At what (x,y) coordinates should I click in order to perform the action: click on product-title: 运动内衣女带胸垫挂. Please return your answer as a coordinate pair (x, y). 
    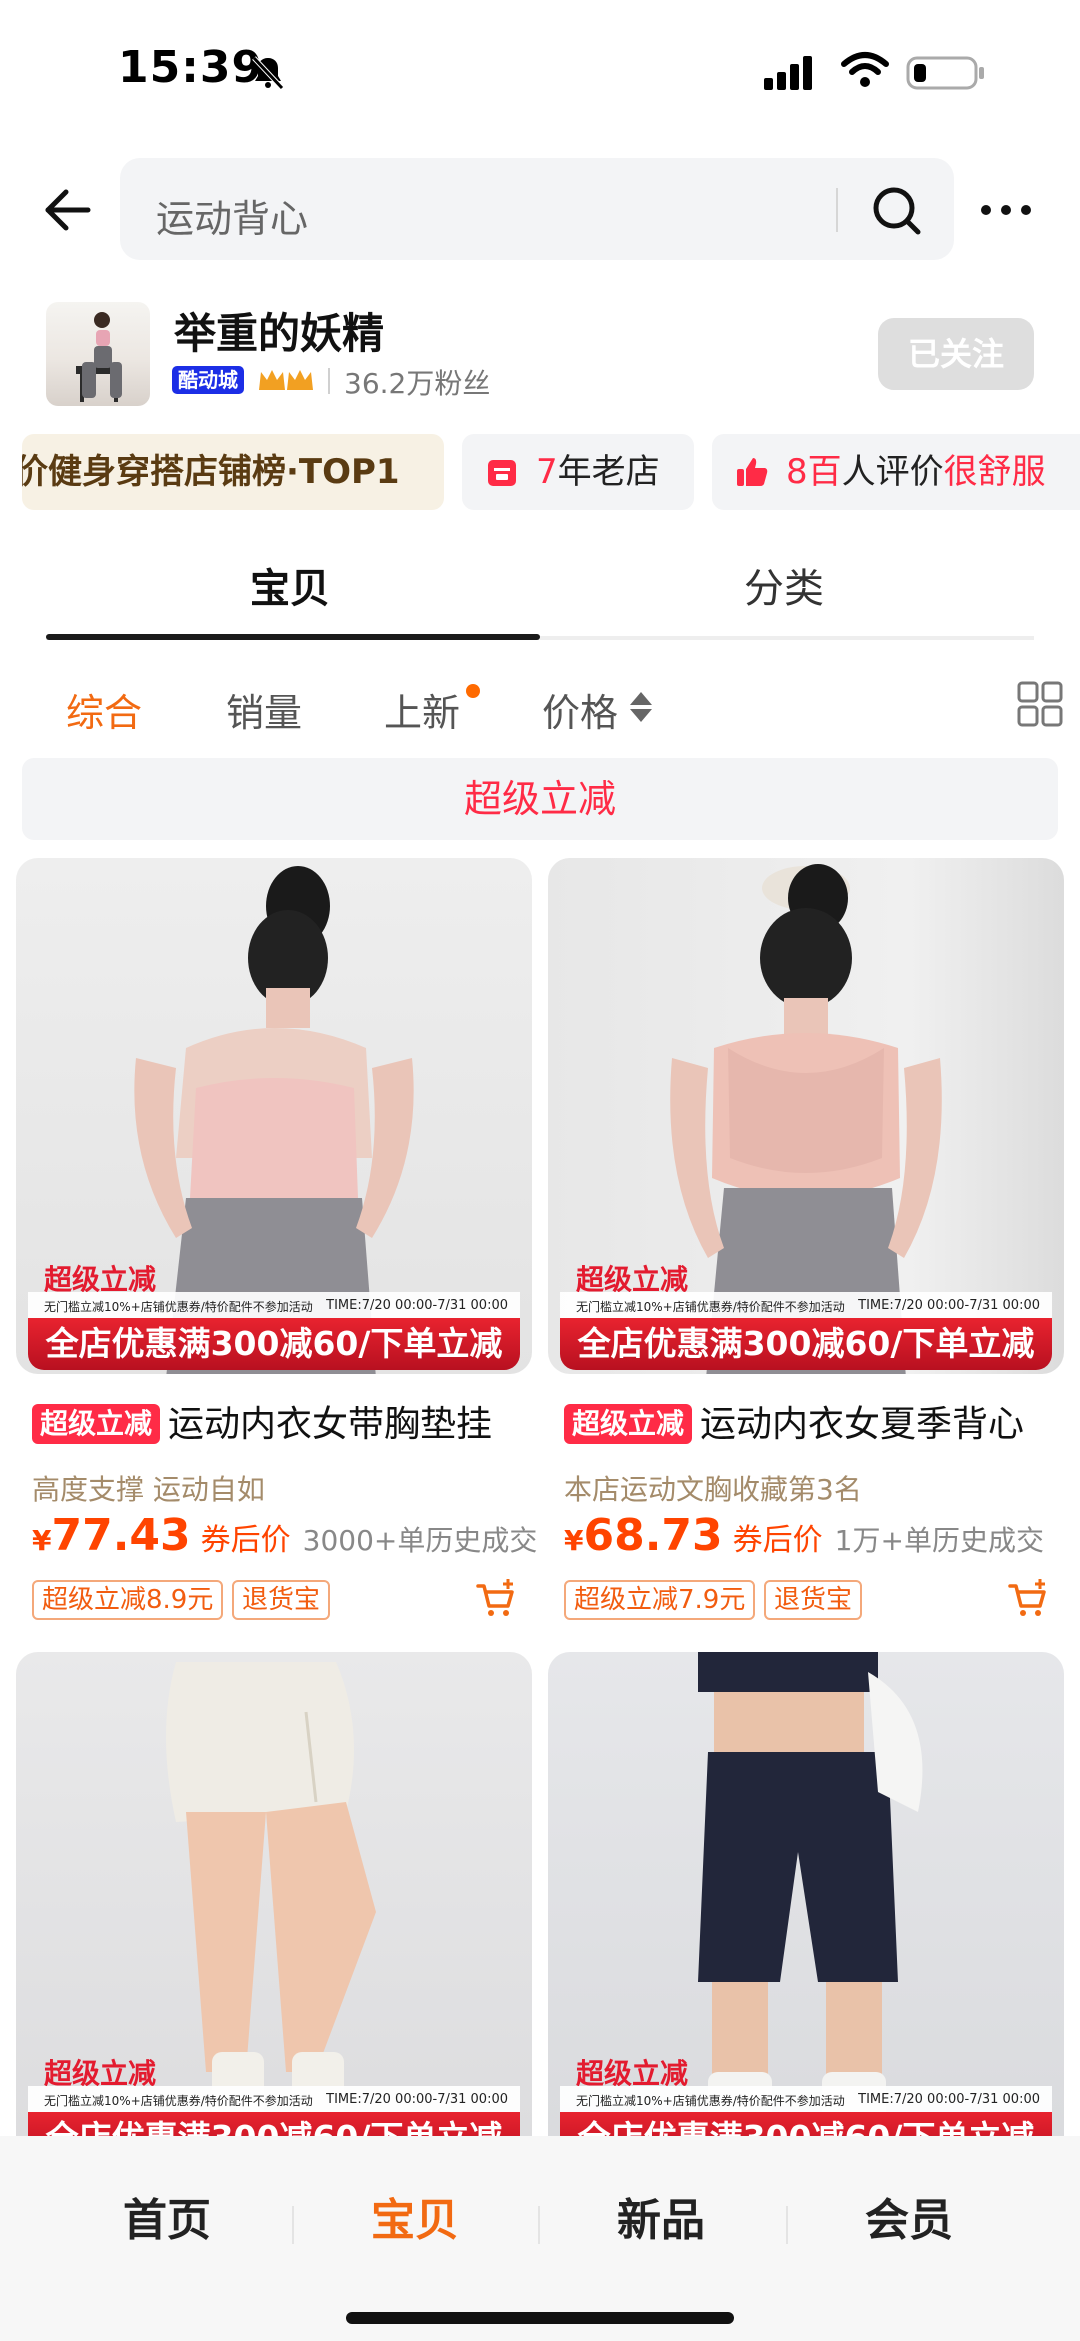
    Looking at the image, I should click on (330, 1425).